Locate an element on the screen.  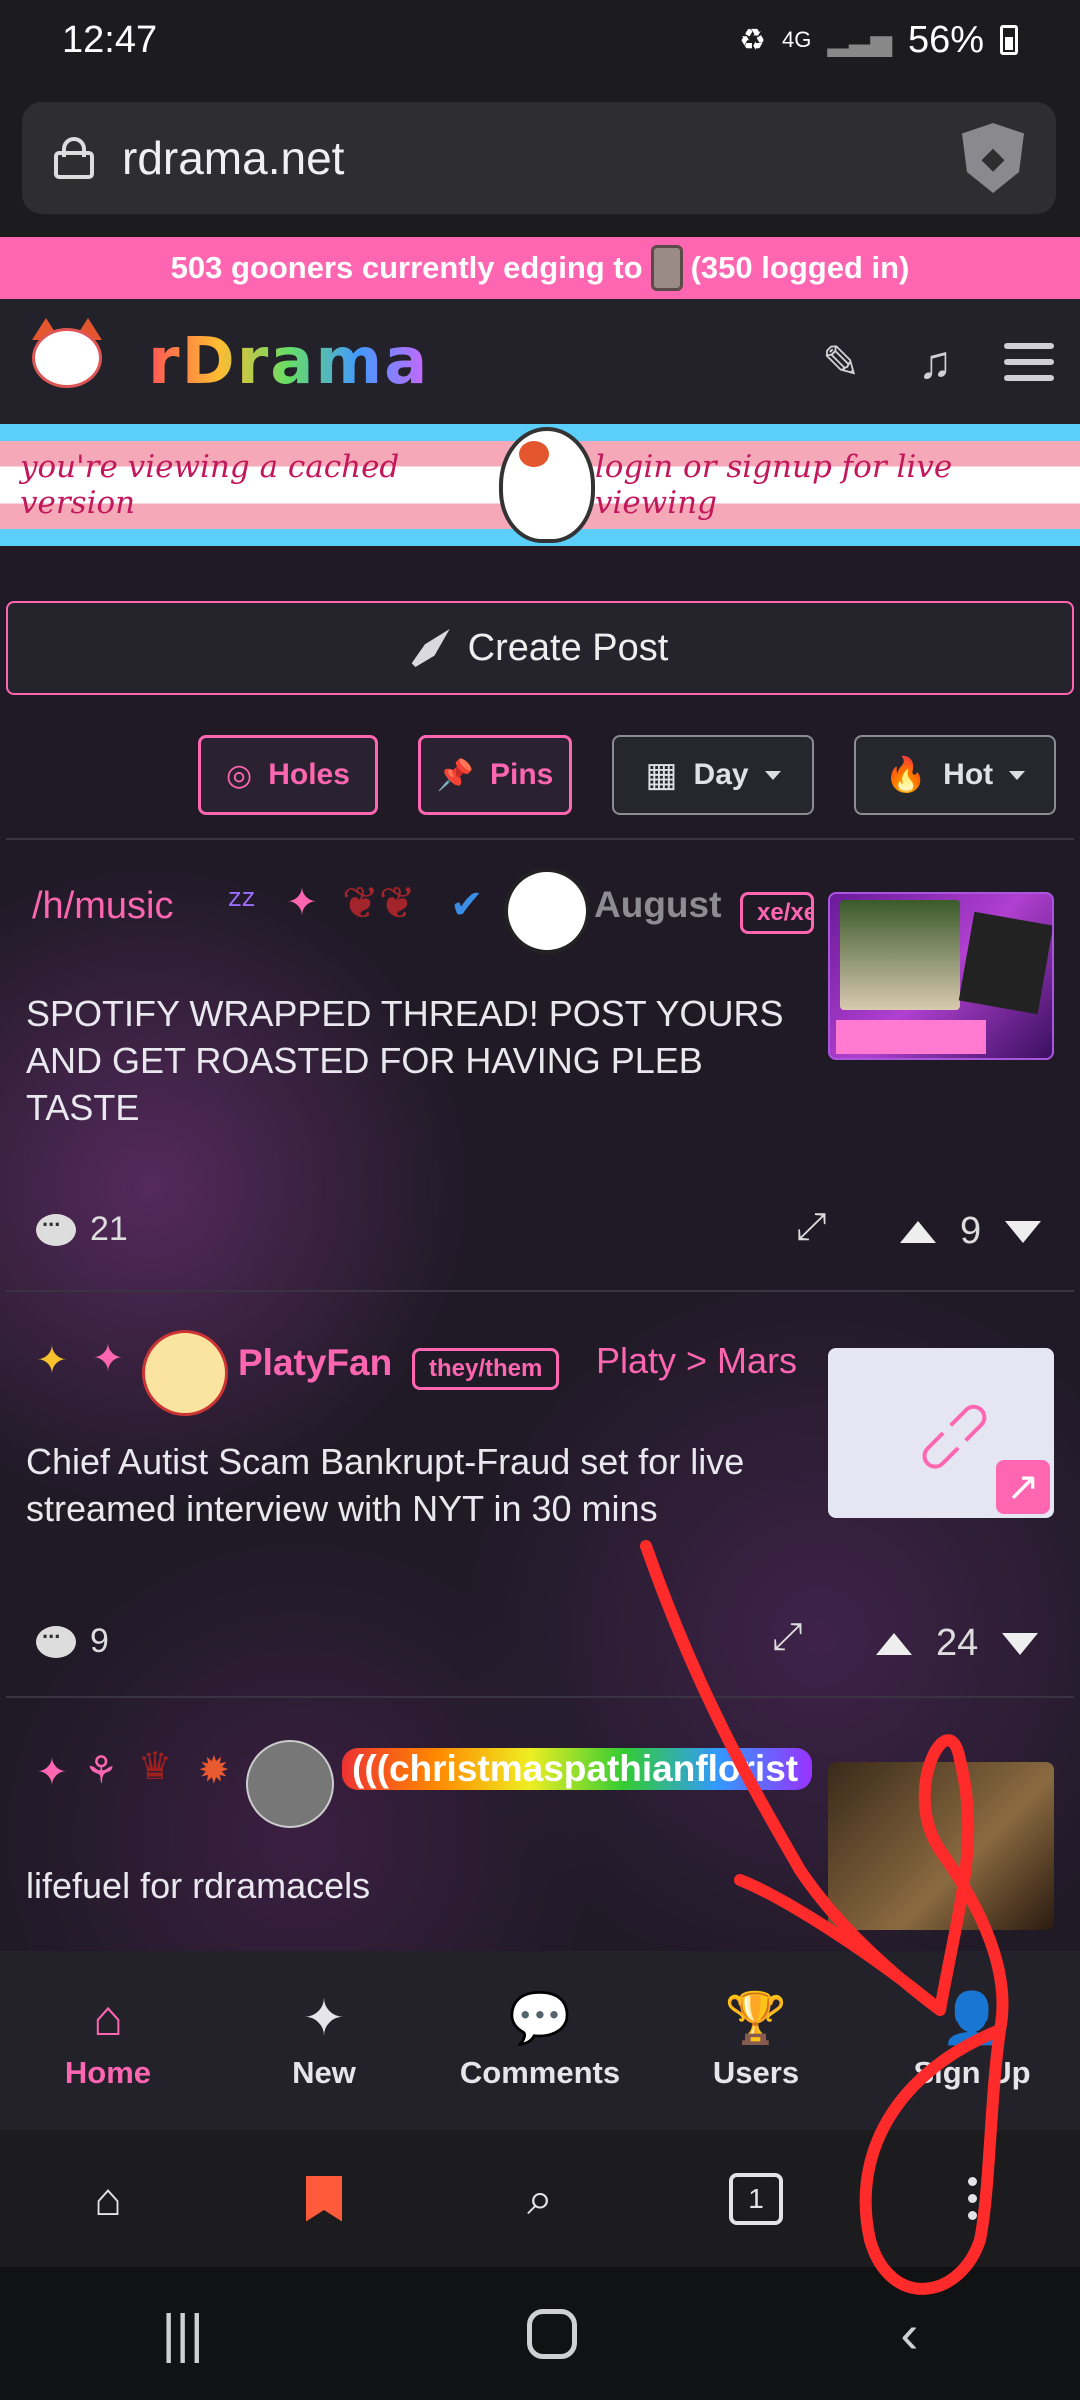
nav-signup: 👤 Sign Up is located at coordinates (972, 2040).